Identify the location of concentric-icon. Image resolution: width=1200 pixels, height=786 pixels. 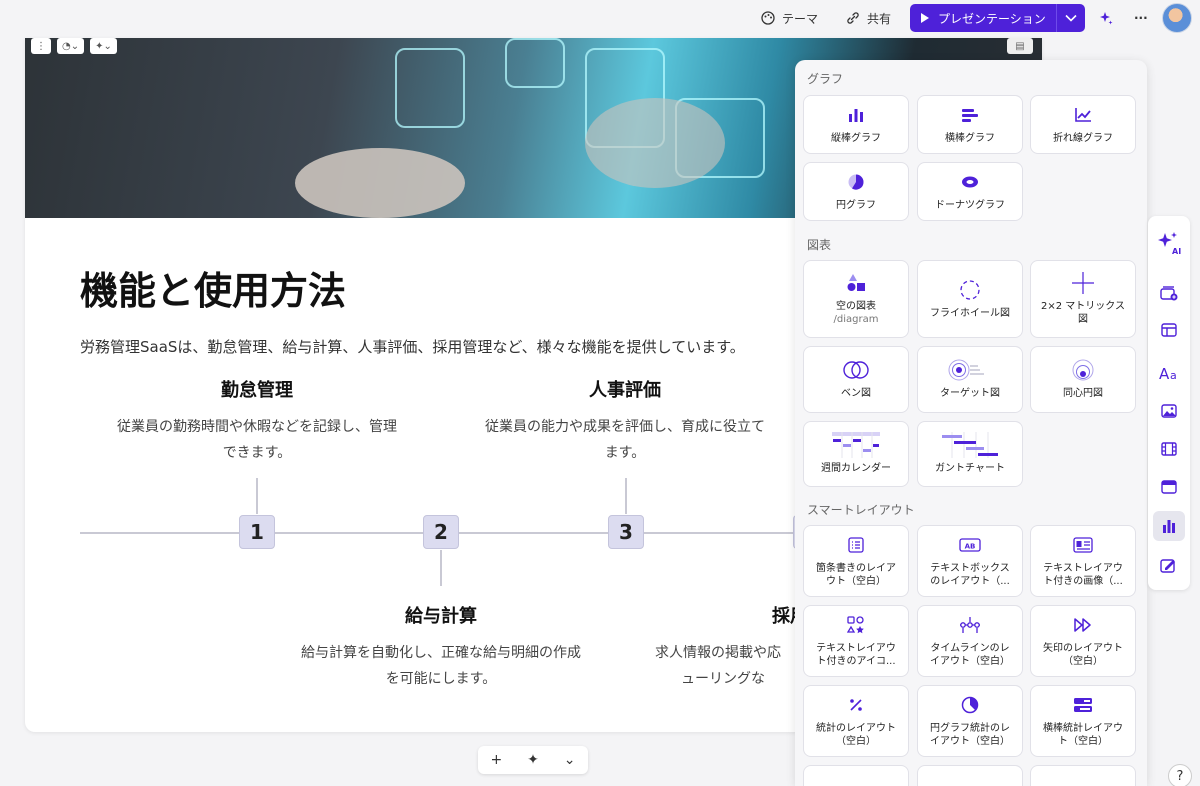
(1083, 370).